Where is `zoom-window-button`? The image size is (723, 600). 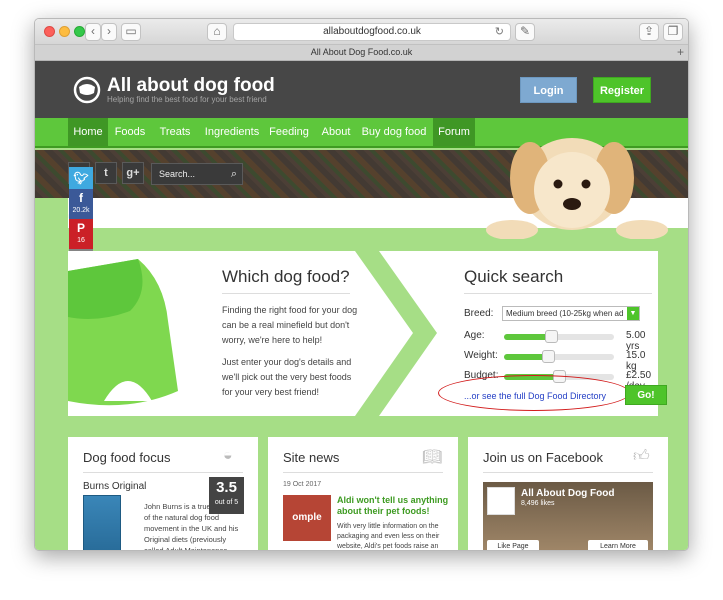
zoom-window-button is located at coordinates (79, 31).